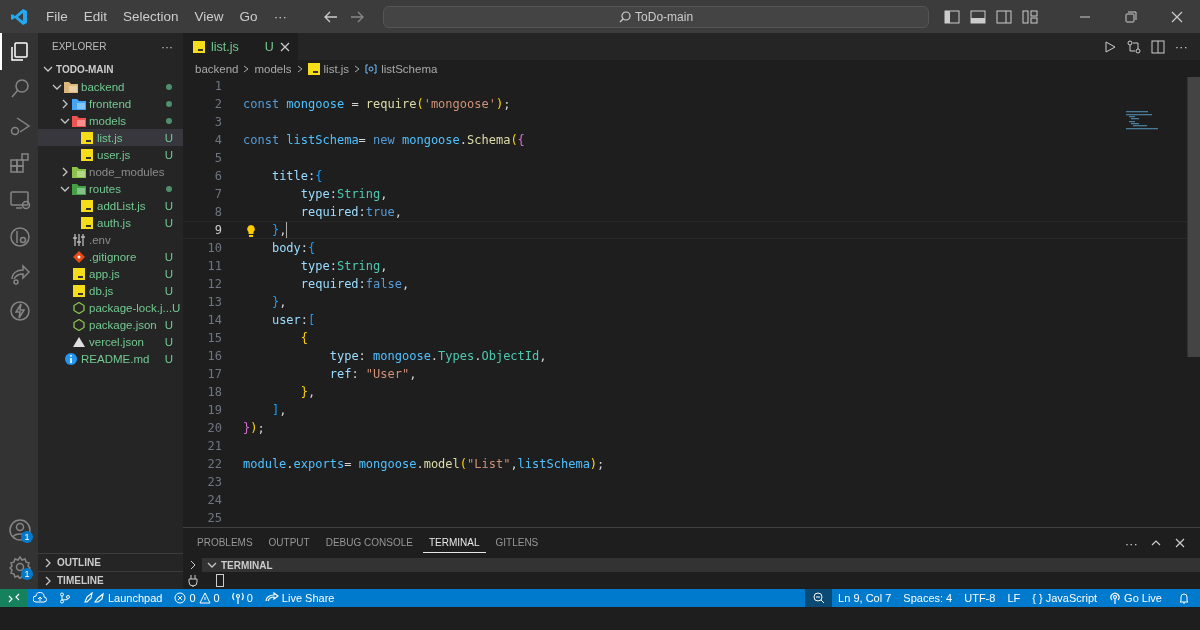  I want to click on explorer-entry-row: auth.js U, so click(110, 222).